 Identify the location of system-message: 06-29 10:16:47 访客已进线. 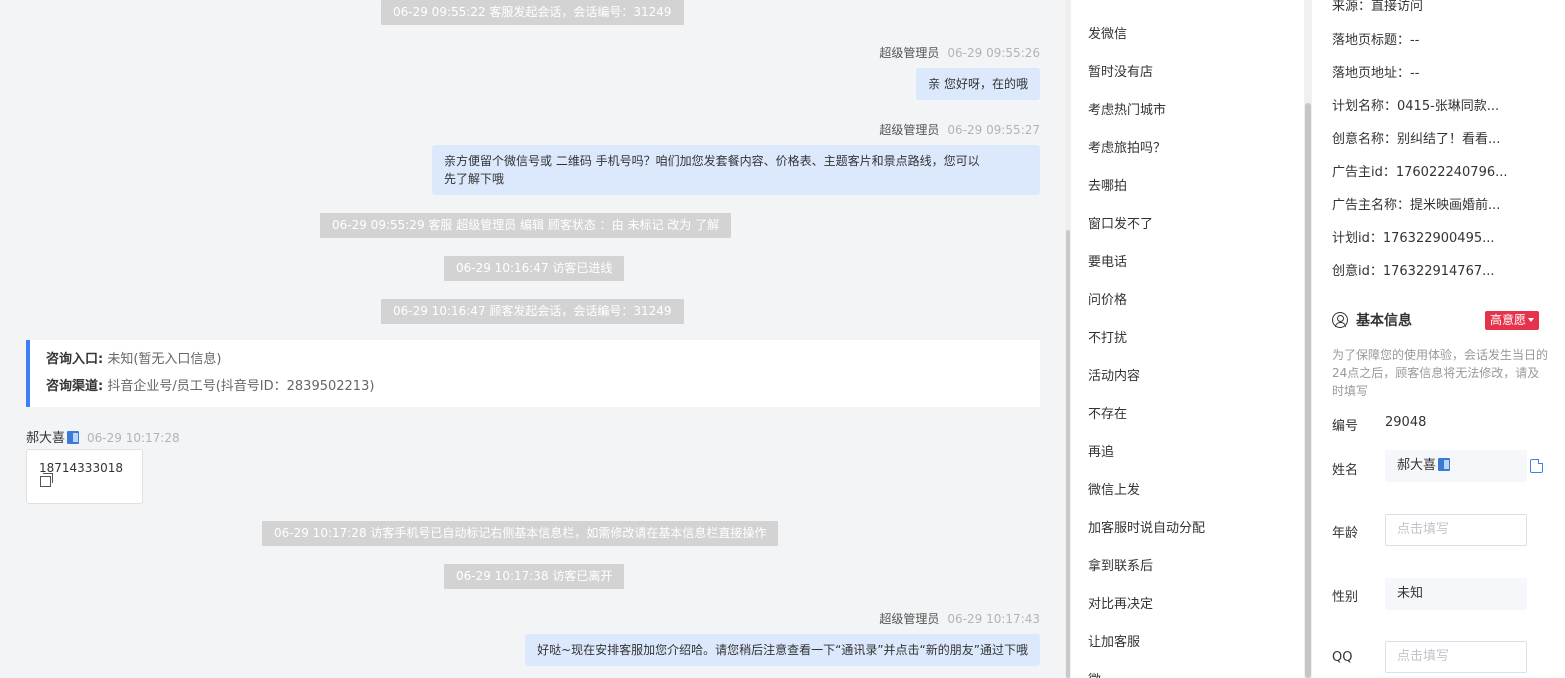
(534, 268).